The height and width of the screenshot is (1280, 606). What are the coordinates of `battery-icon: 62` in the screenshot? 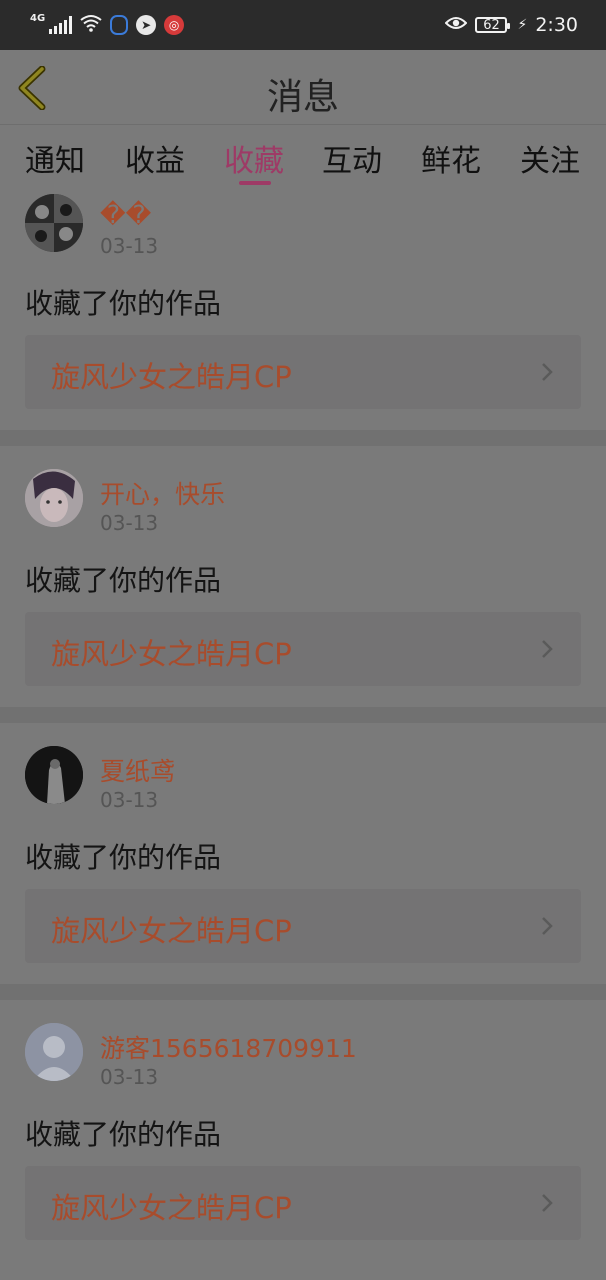 It's located at (493, 25).